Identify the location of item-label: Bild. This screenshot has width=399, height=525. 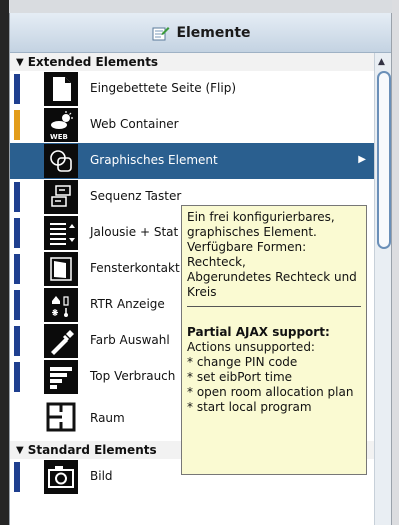
(101, 476).